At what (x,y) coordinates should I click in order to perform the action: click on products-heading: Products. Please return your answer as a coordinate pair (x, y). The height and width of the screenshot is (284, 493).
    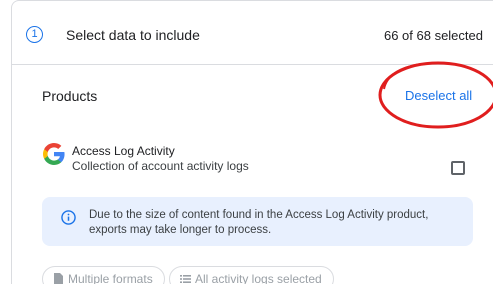
    Looking at the image, I should click on (70, 96).